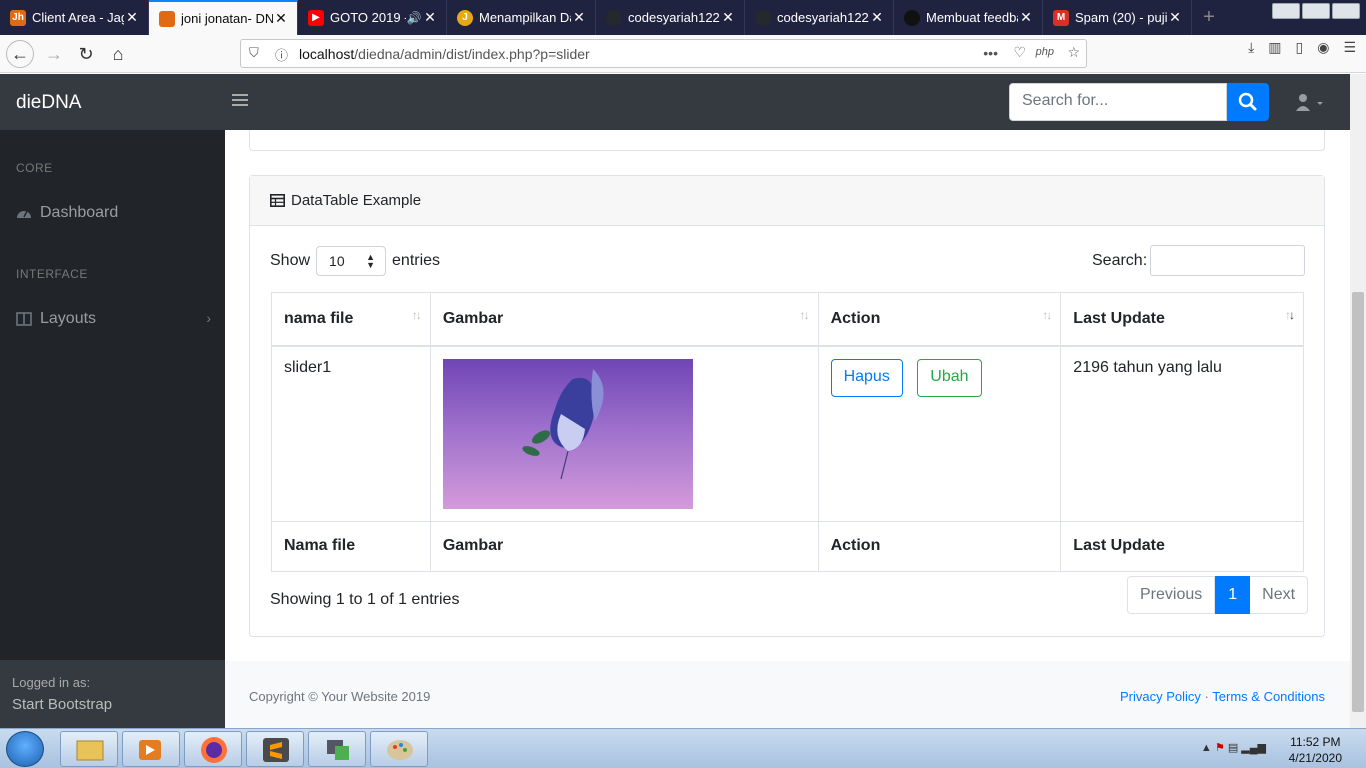 The height and width of the screenshot is (768, 1366). I want to click on sort-icon: ↑↓, so click(804, 315).